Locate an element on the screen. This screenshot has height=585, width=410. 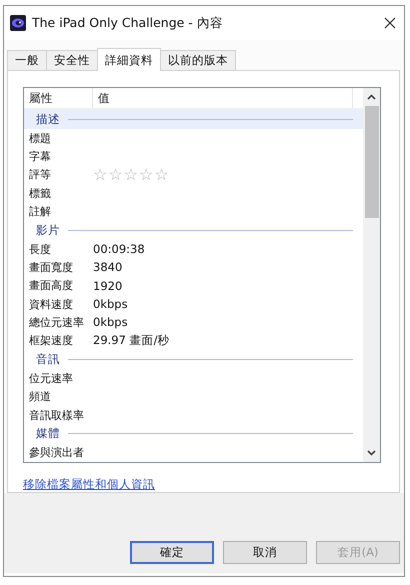
group-name: 媒體 is located at coordinates (48, 434).